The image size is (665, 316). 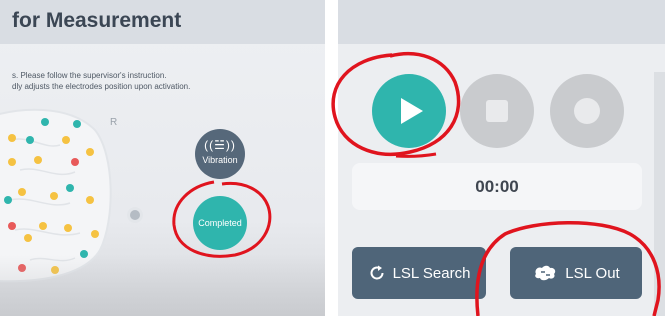 What do you see at coordinates (220, 145) in the screenshot?
I see `vibration-icon: ((☱))` at bounding box center [220, 145].